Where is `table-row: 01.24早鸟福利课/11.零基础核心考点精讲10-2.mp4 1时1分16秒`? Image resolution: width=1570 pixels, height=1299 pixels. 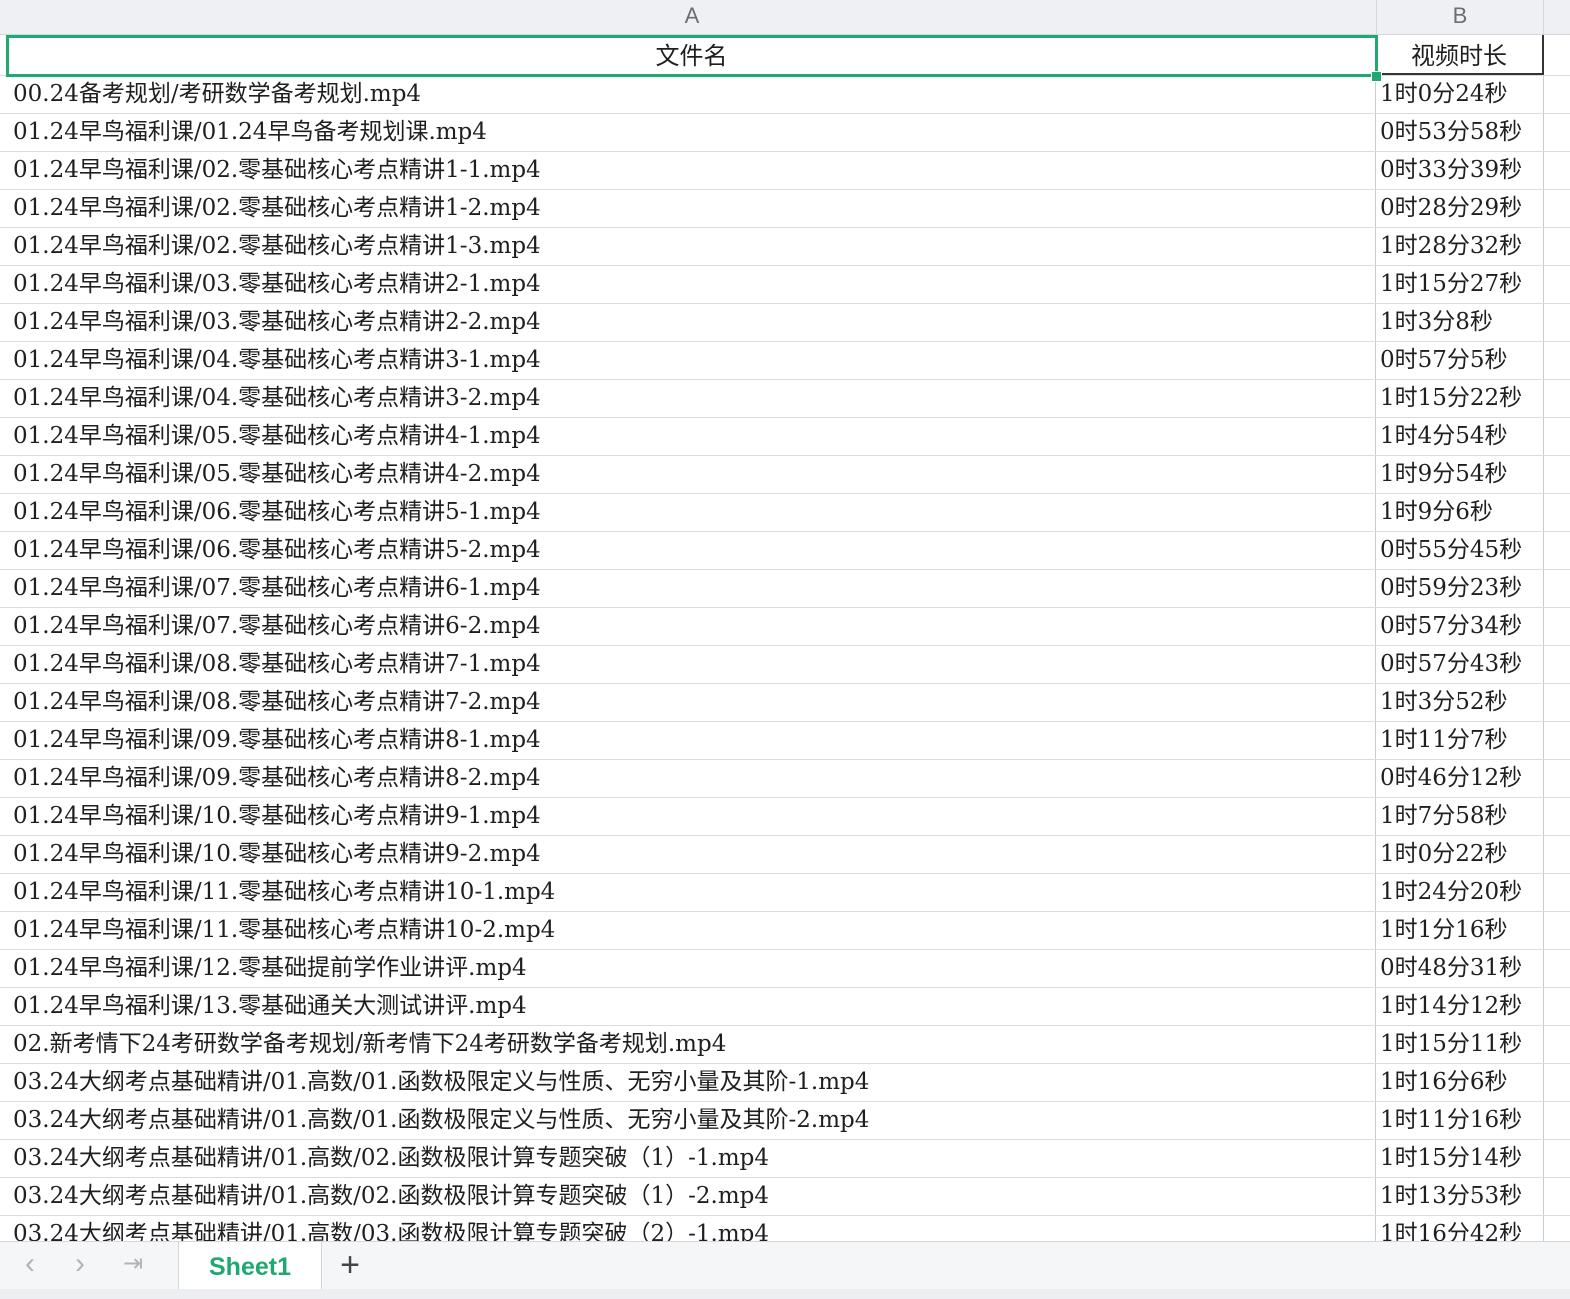
table-row: 01.24早鸟福利课/11.零基础核心考点精讲10-2.mp4 1时1分16秒 is located at coordinates (785, 931).